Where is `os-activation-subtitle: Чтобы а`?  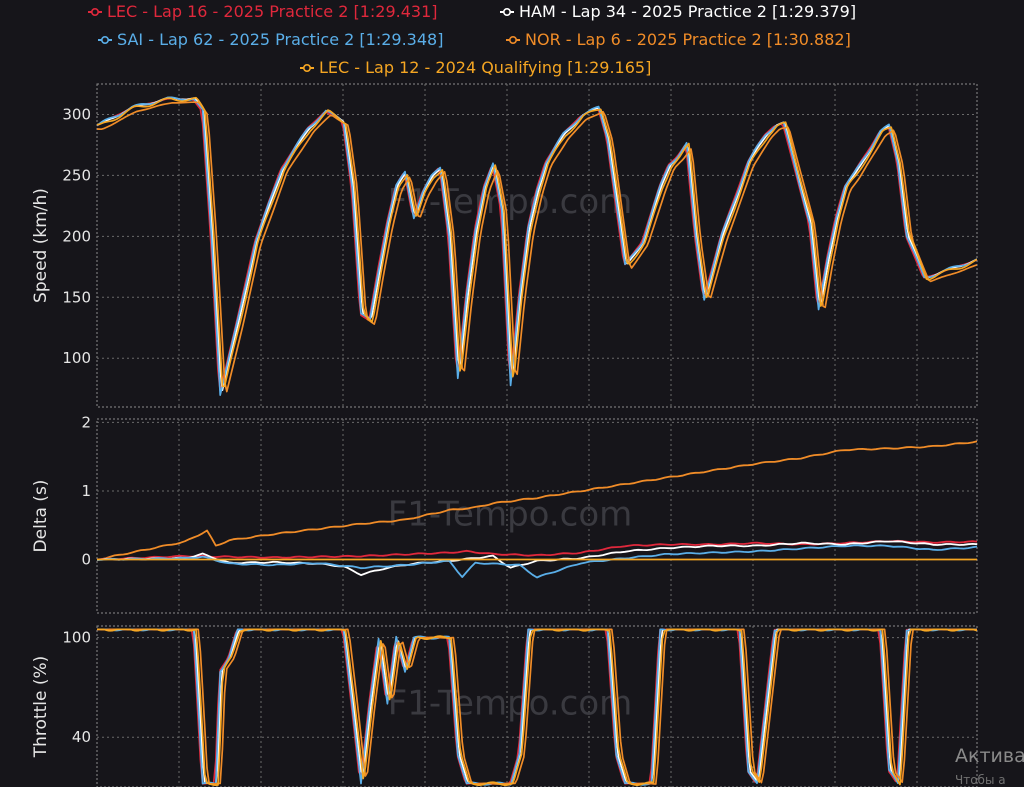
os-activation-subtitle: Чтобы а is located at coordinates (980, 780).